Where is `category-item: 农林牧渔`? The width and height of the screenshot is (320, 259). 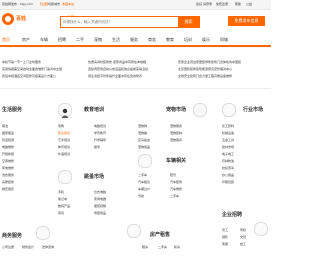
category-item: 农林牧渔 is located at coordinates (228, 161).